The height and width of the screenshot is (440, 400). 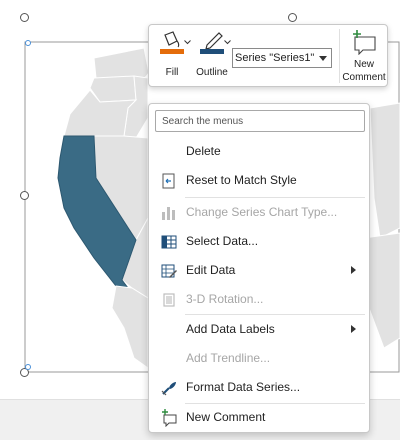 I want to click on pen-outline-icon, so click(x=215, y=43).